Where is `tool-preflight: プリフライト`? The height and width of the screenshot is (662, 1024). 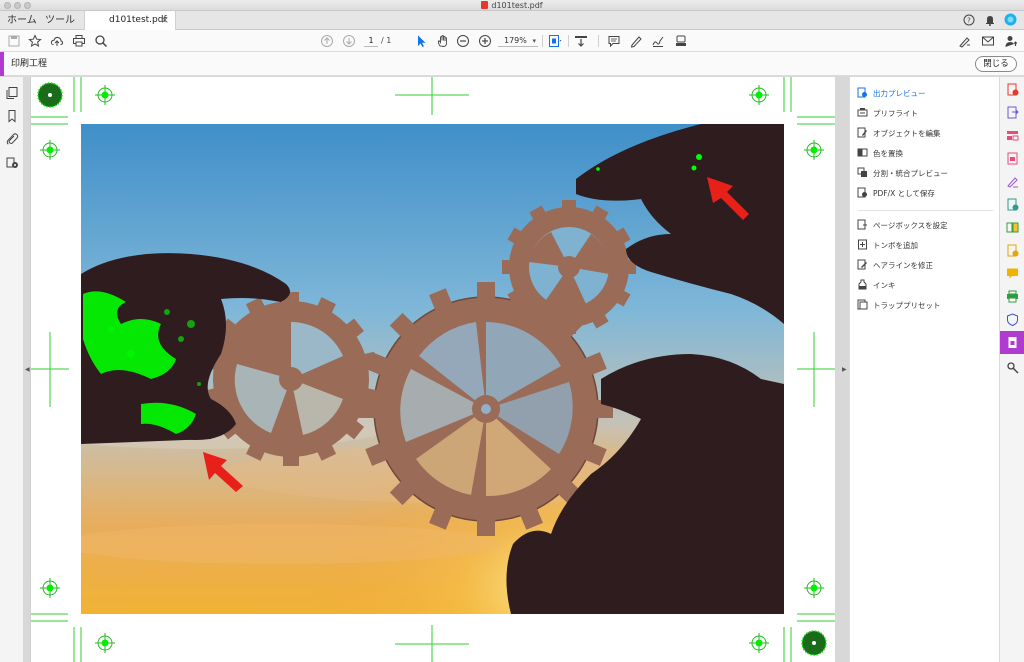 tool-preflight: プリフライト is located at coordinates (887, 114).